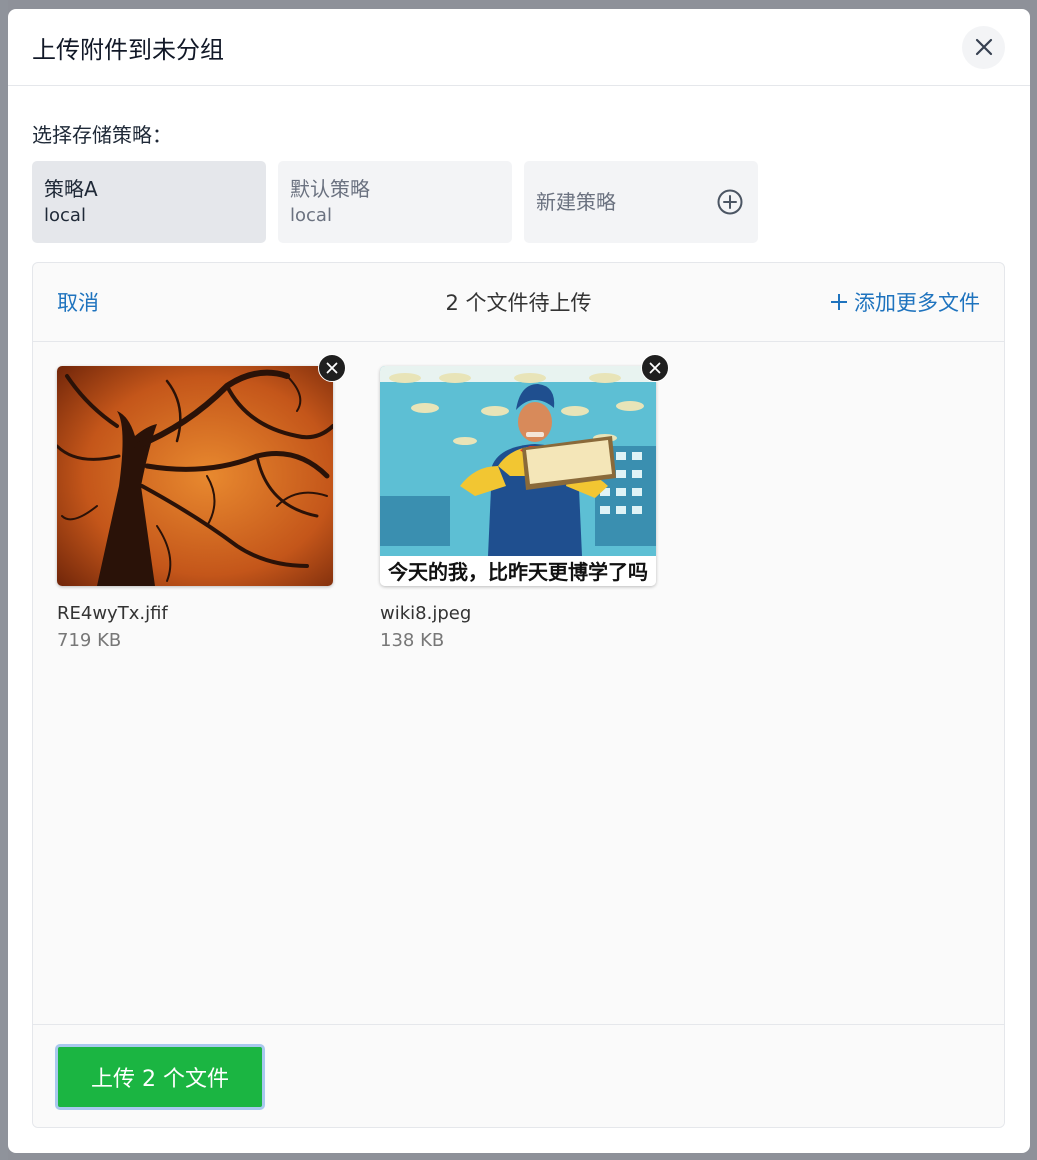 The width and height of the screenshot is (1037, 1160). I want to click on file-size: 138 KB, so click(412, 640).